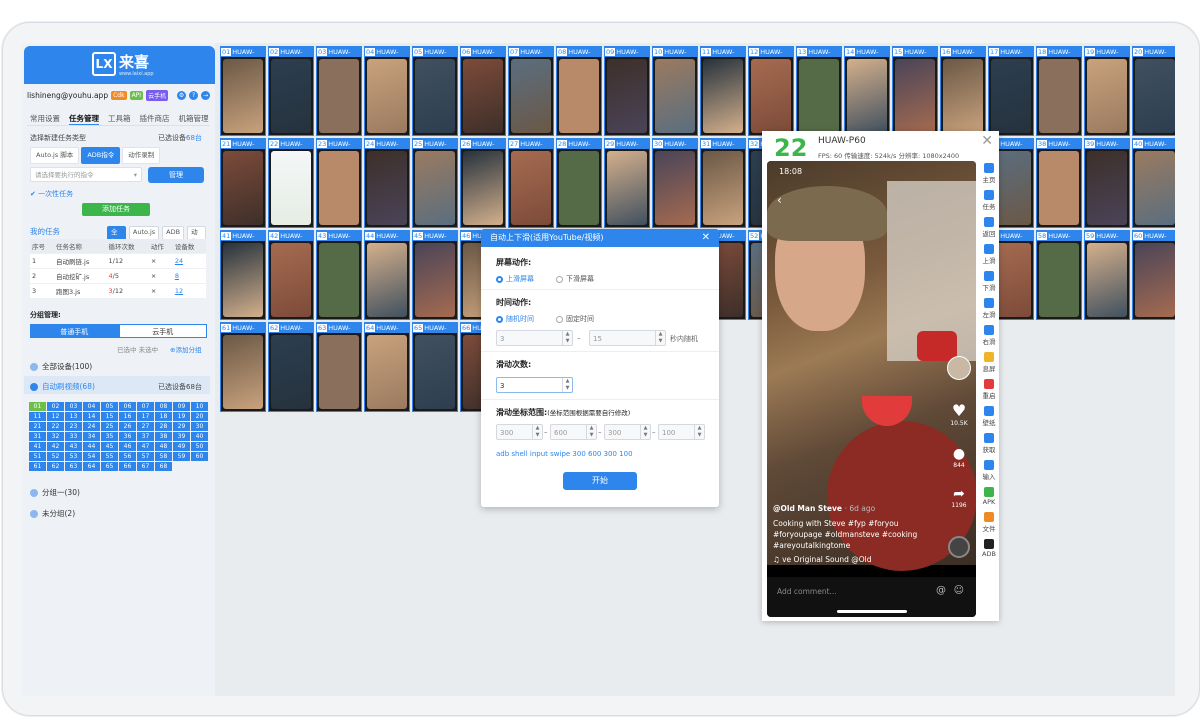 This screenshot has width=1200, height=720. I want to click on settings-icon: ⚙, so click(182, 95).